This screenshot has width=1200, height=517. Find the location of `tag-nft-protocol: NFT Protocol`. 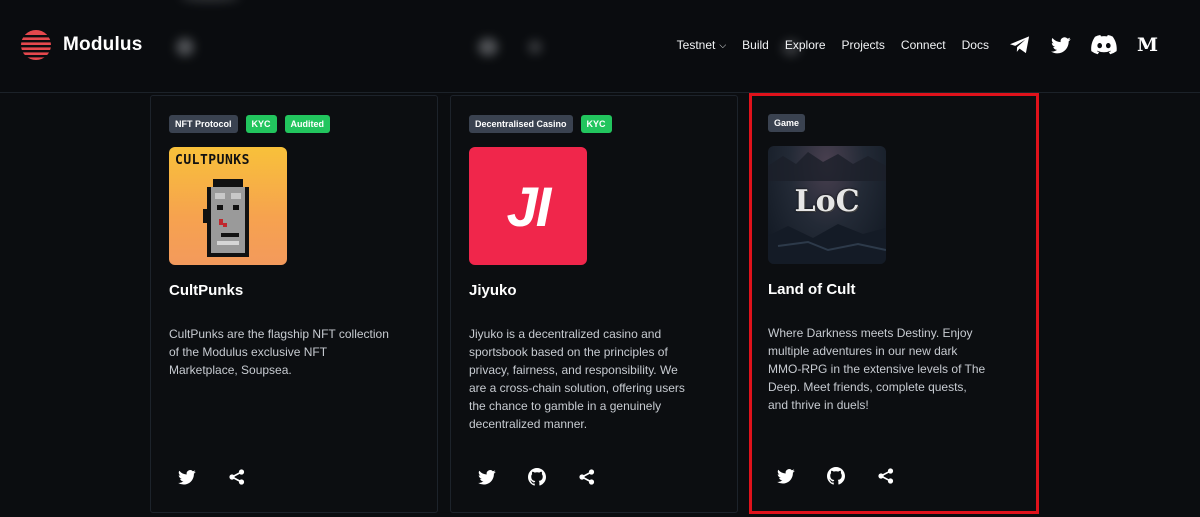

tag-nft-protocol: NFT Protocol is located at coordinates (203, 124).